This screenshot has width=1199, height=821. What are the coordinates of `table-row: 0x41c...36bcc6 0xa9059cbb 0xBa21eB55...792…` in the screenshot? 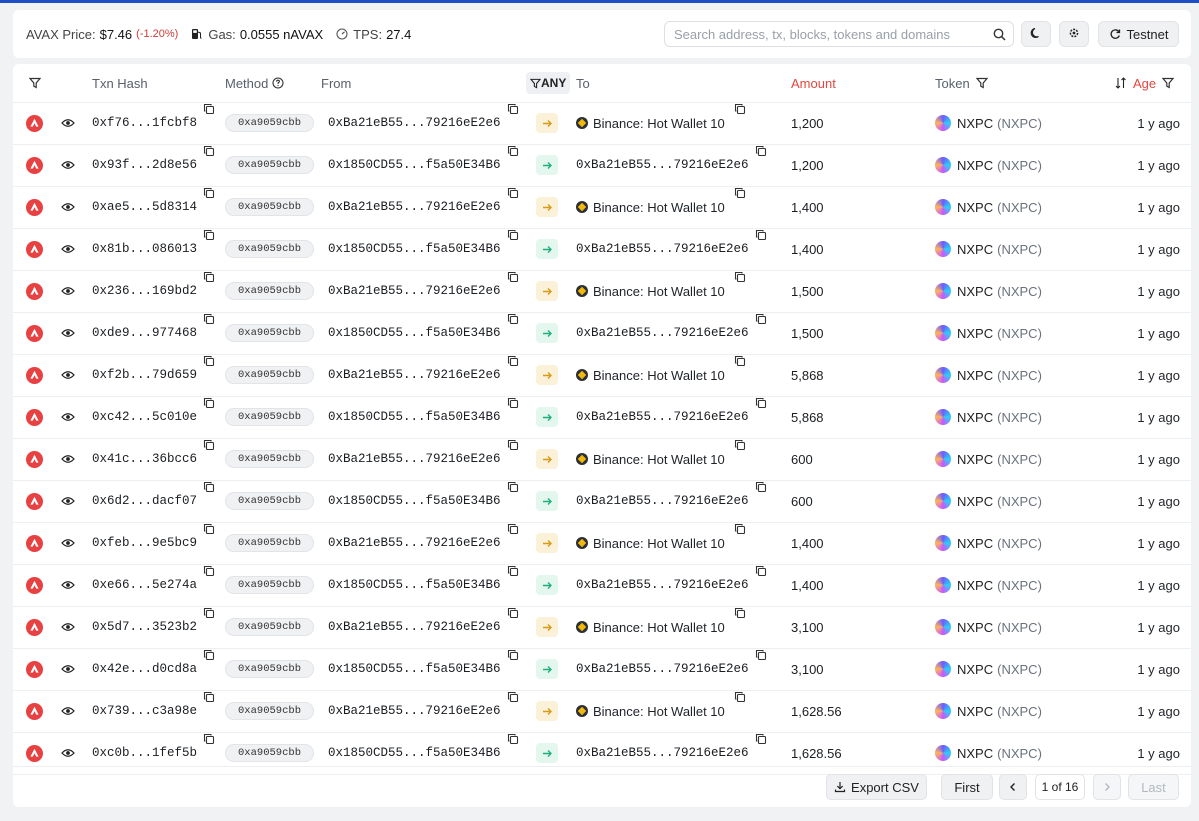 It's located at (602, 459).